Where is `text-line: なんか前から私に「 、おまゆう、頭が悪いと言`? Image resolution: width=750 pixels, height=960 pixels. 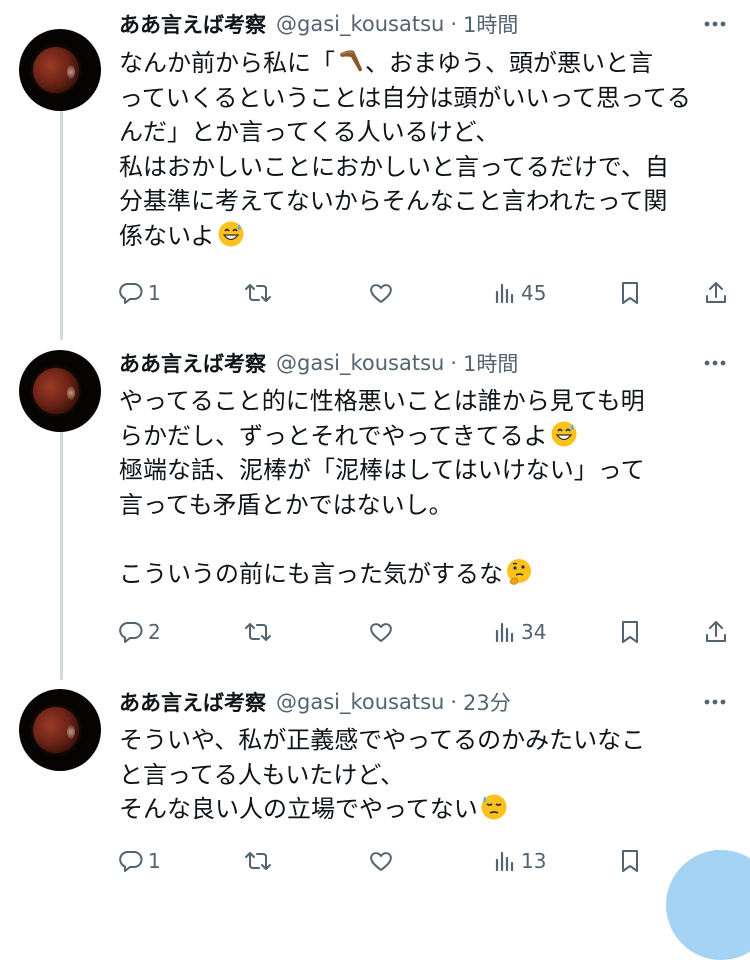
text-line: なんか前から私に「 、おまゆう、頭が悪いと言 is located at coordinates (386, 63).